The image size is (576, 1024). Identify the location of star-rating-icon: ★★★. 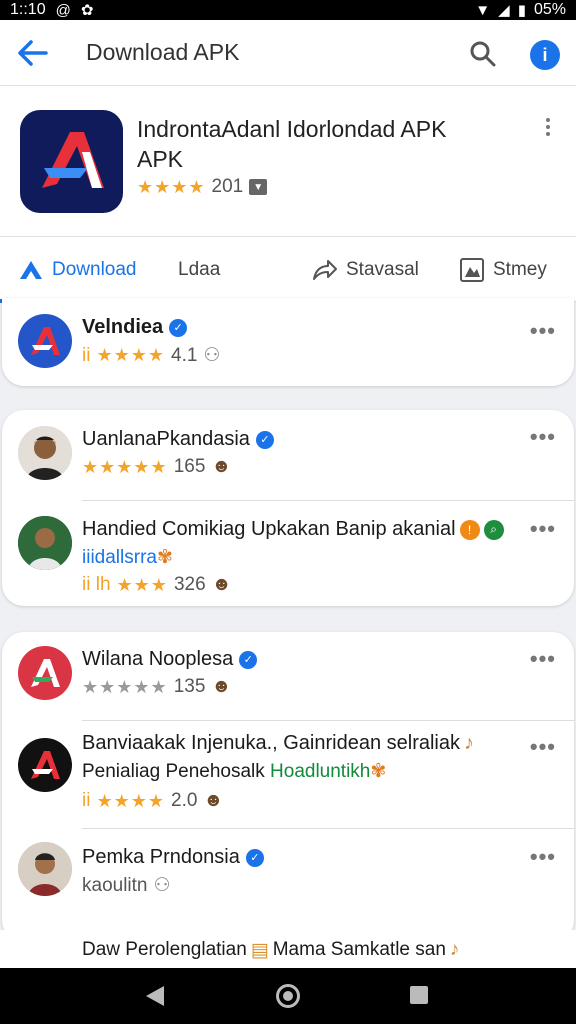
(142, 584).